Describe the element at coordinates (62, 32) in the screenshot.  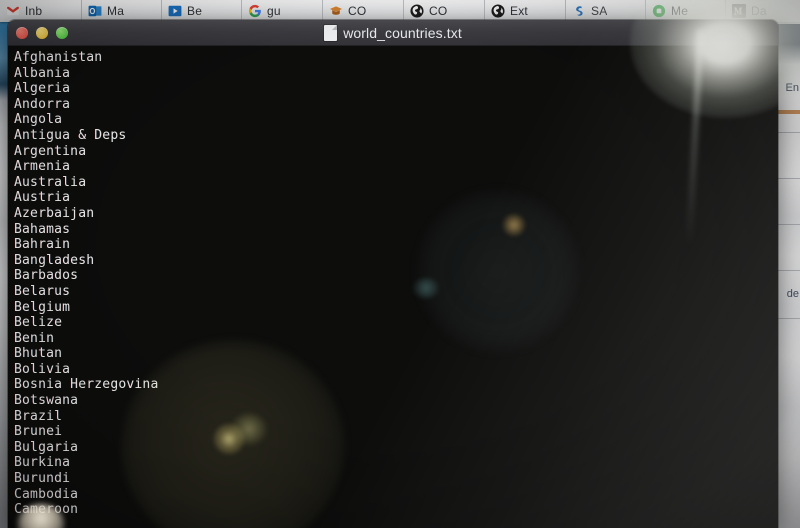
I see `maximize-button` at that location.